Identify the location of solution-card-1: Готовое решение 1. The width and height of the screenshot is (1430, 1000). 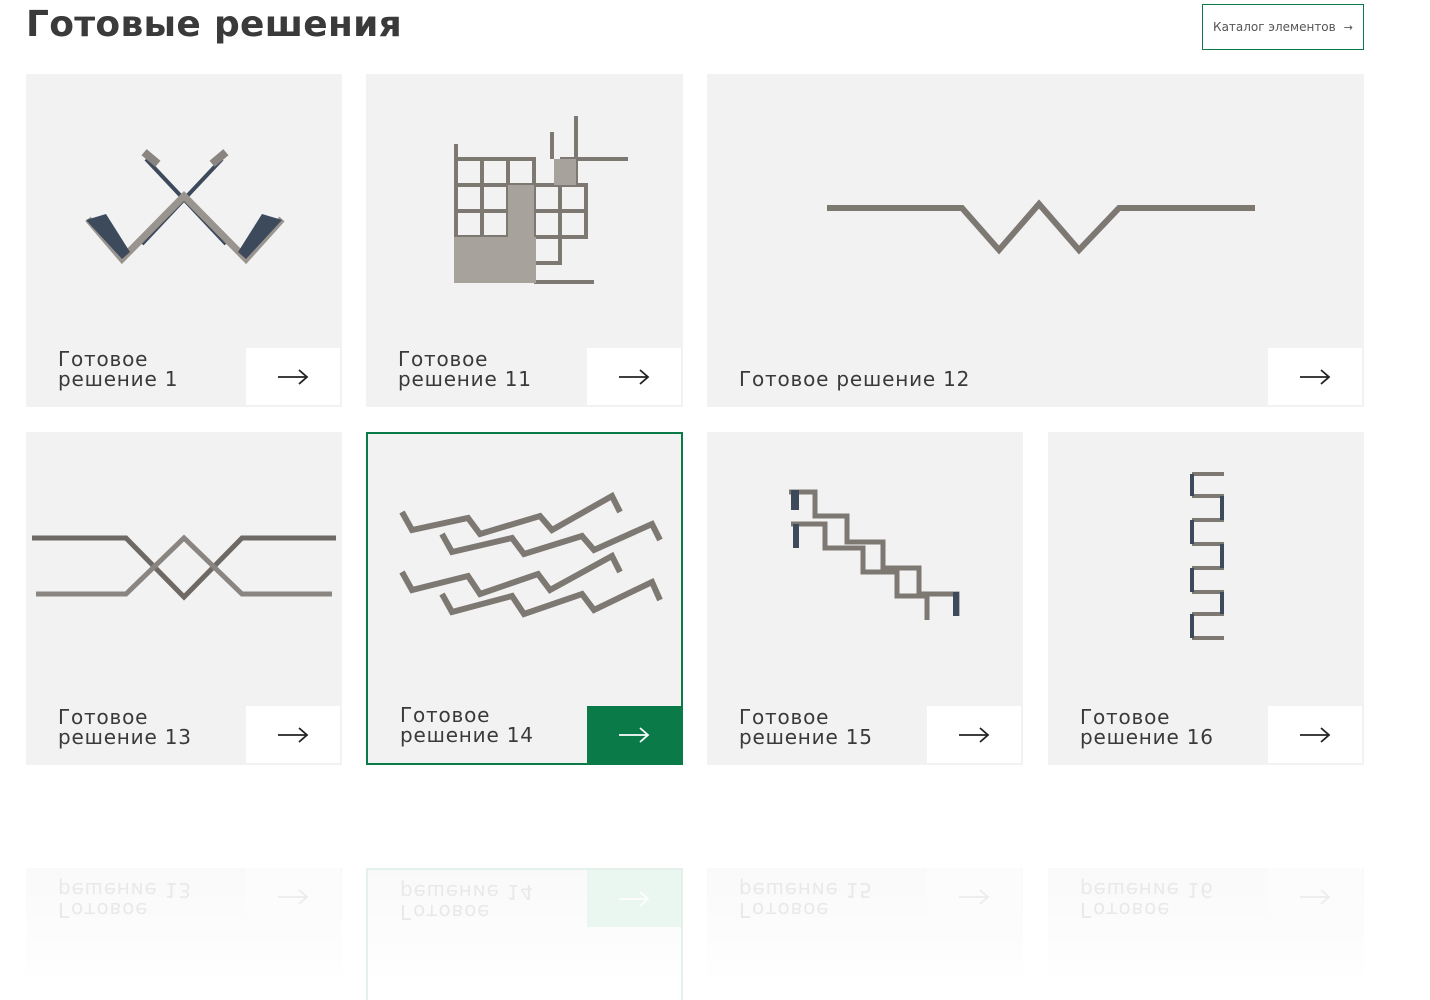
(184, 240).